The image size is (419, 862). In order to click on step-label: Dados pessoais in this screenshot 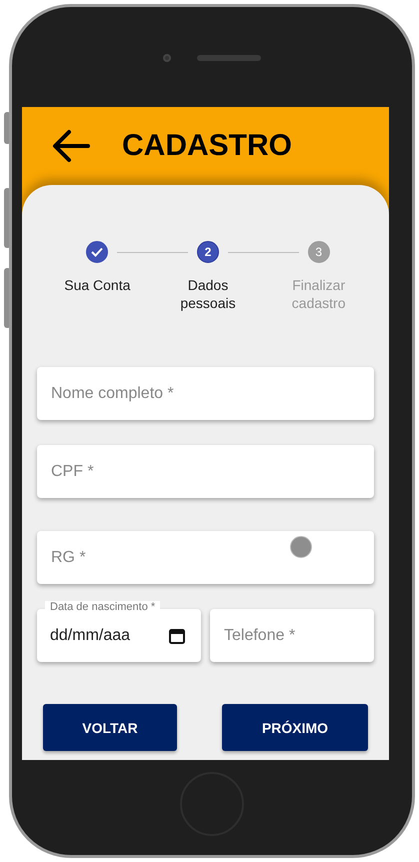, I will do `click(208, 294)`.